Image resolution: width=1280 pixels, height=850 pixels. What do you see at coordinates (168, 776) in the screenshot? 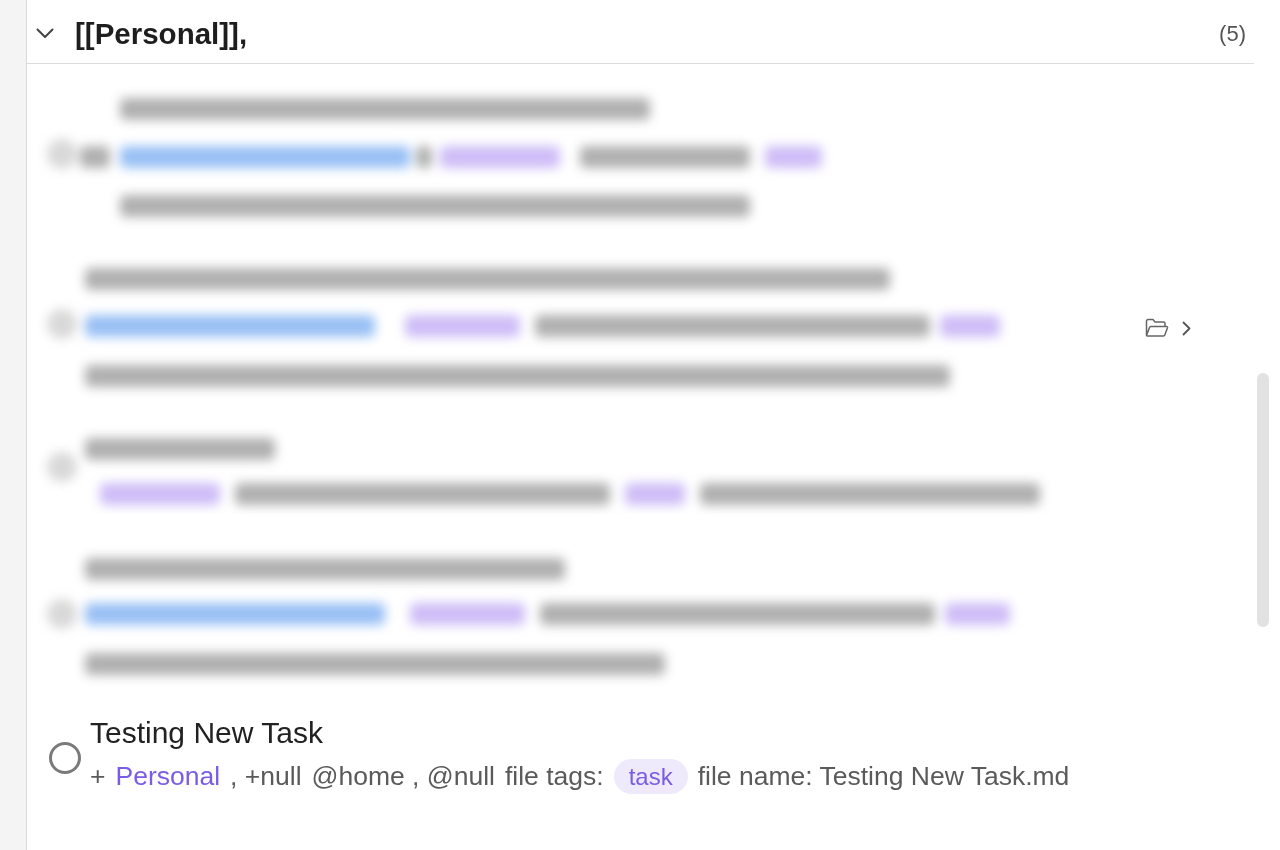
I see `project-link: Personal` at bounding box center [168, 776].